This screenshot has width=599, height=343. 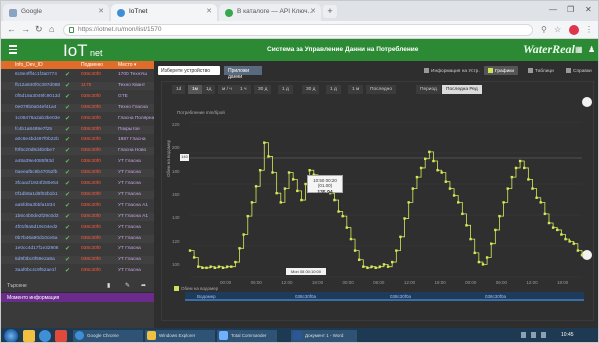 What do you see at coordinates (108, 336) in the screenshot?
I see `taskbar-item: Google Chrome` at bounding box center [108, 336].